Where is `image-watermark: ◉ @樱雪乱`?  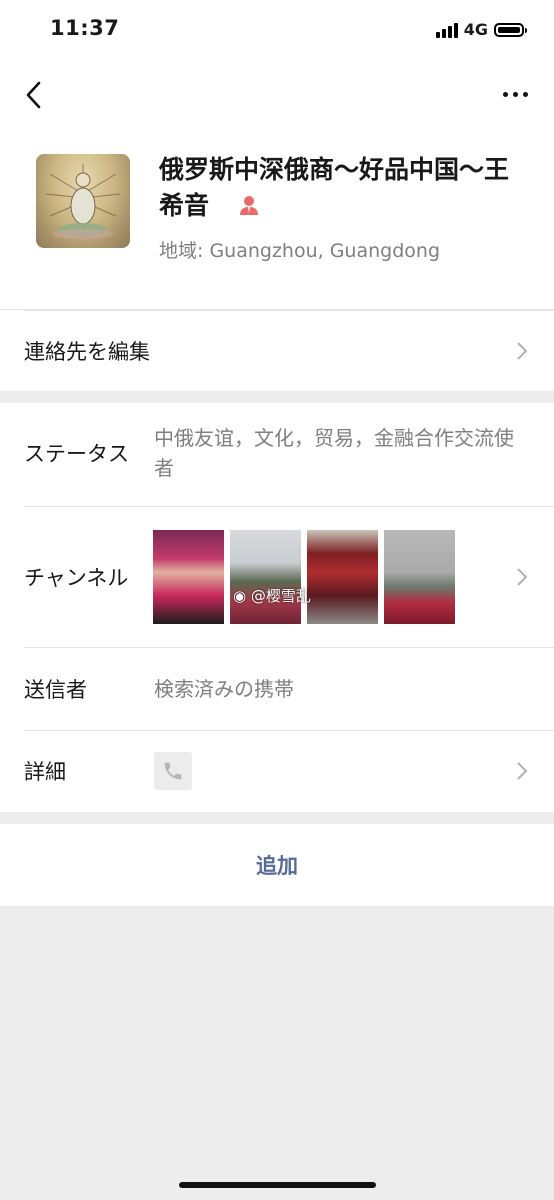
image-watermark: ◉ @樱雪乱 is located at coordinates (272, 595).